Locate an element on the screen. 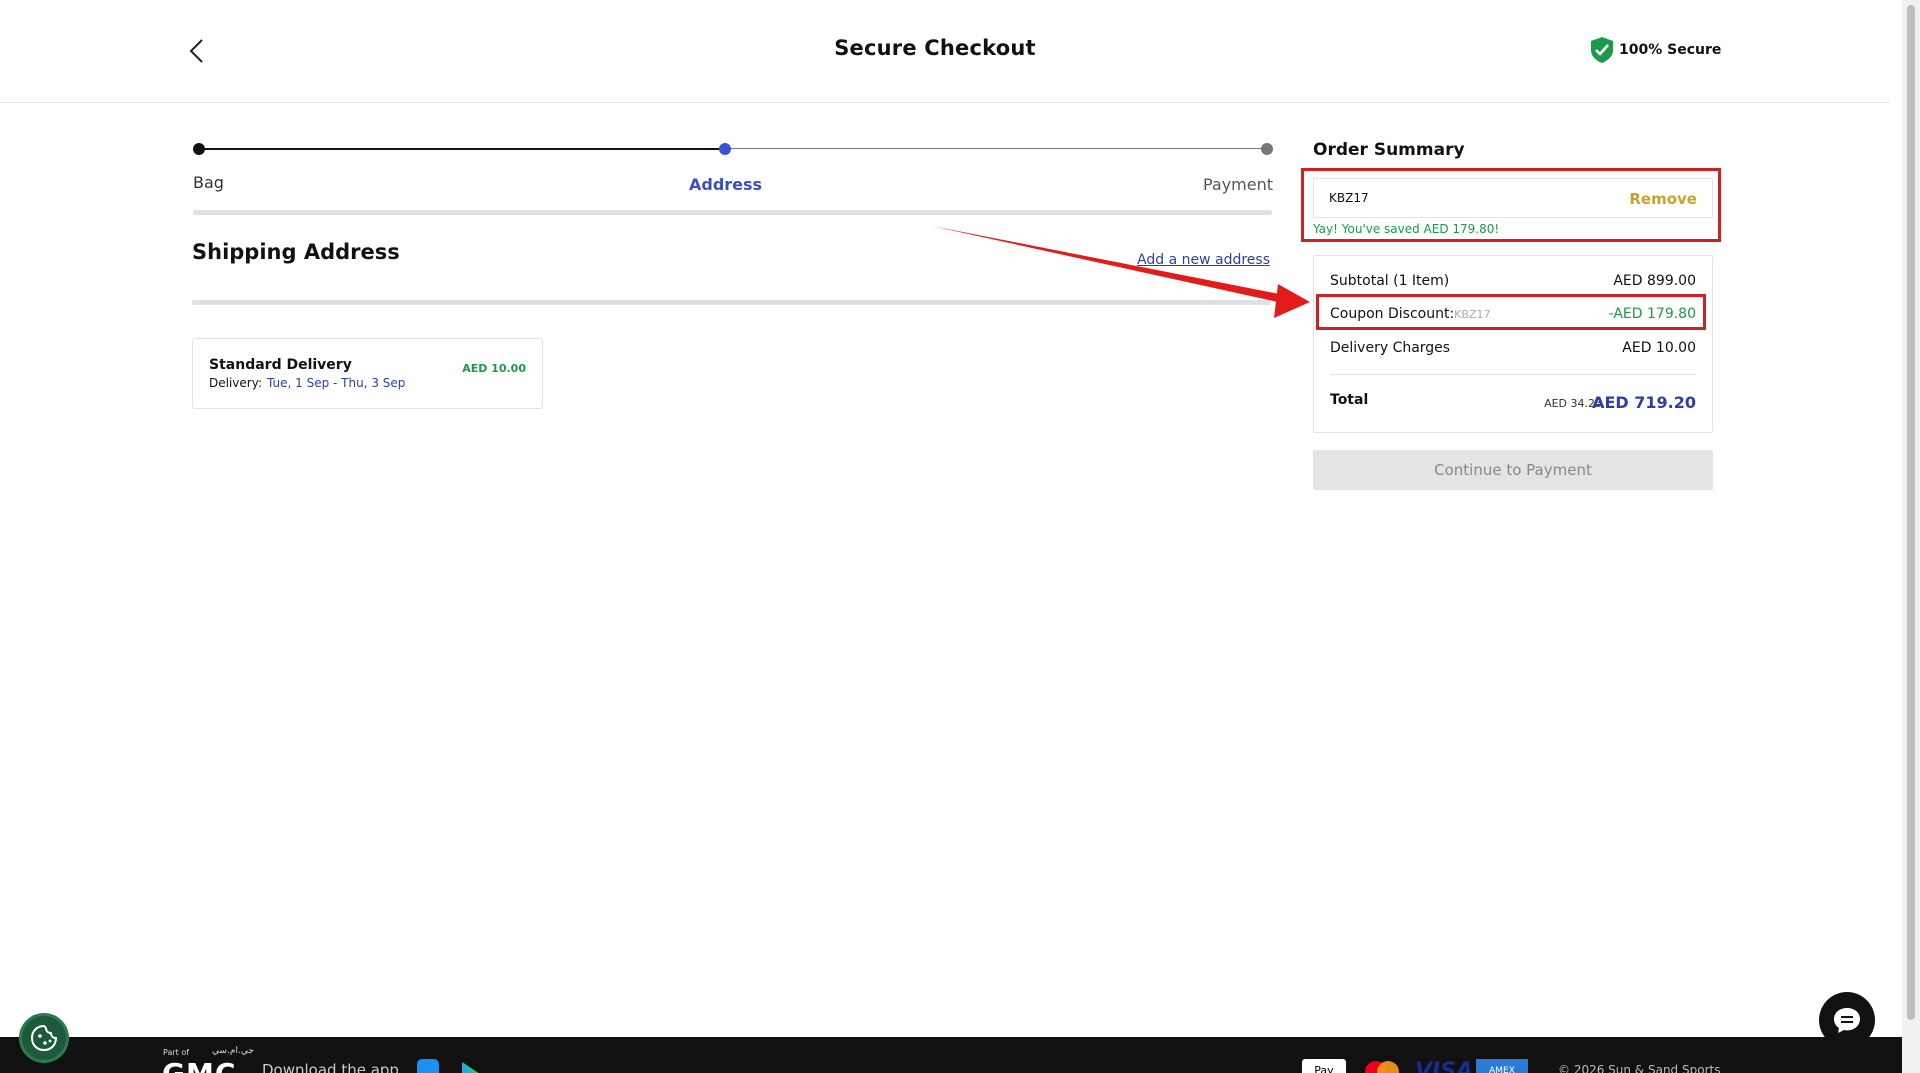 This screenshot has height=1073, width=1920. continue-to-payment-button: Continue to Payment is located at coordinates (1513, 470).